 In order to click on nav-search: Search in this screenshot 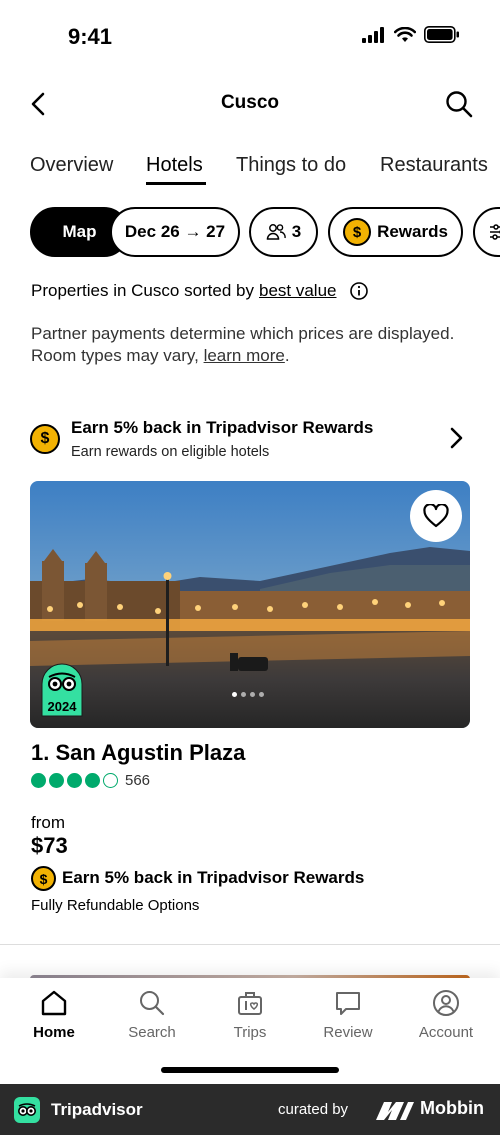, I will do `click(152, 1014)`.